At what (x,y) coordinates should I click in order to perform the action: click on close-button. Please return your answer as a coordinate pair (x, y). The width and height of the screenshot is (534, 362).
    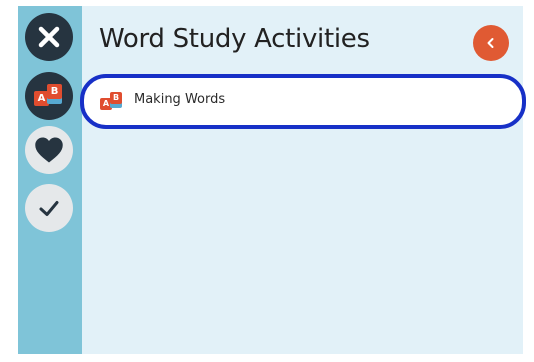
    Looking at the image, I should click on (49, 37).